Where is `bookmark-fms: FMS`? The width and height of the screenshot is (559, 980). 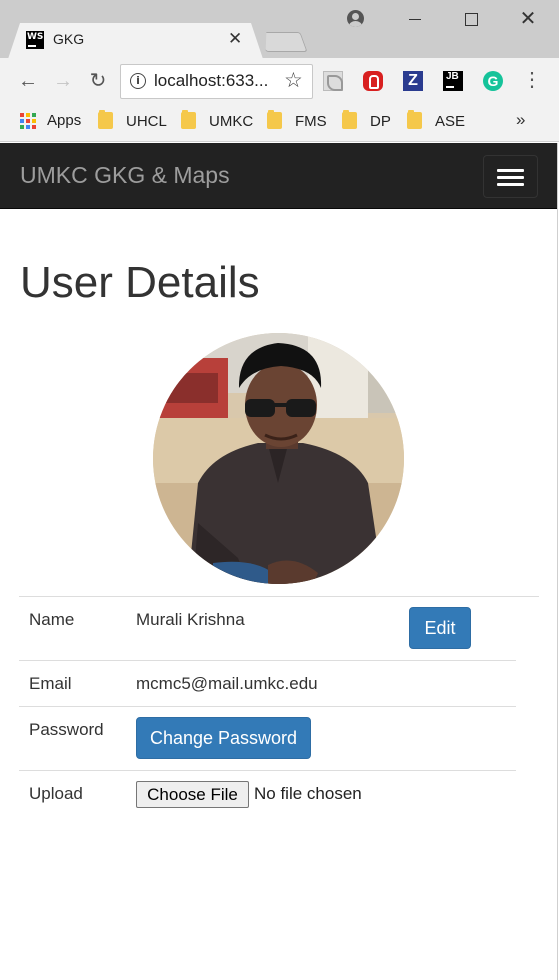
bookmark-fms: FMS is located at coordinates (297, 121).